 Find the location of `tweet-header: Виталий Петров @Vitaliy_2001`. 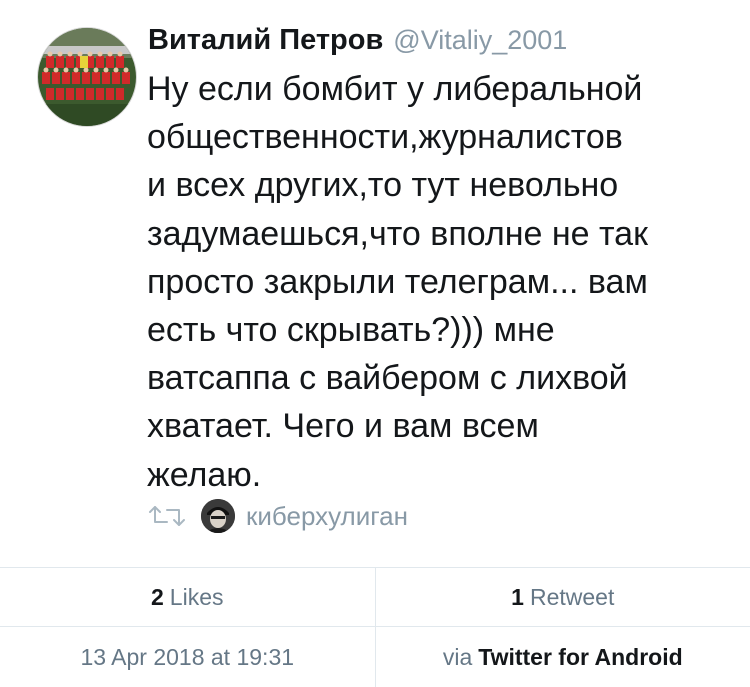

tweet-header: Виталий Петров @Vitaliy_2001 is located at coordinates (357, 44).